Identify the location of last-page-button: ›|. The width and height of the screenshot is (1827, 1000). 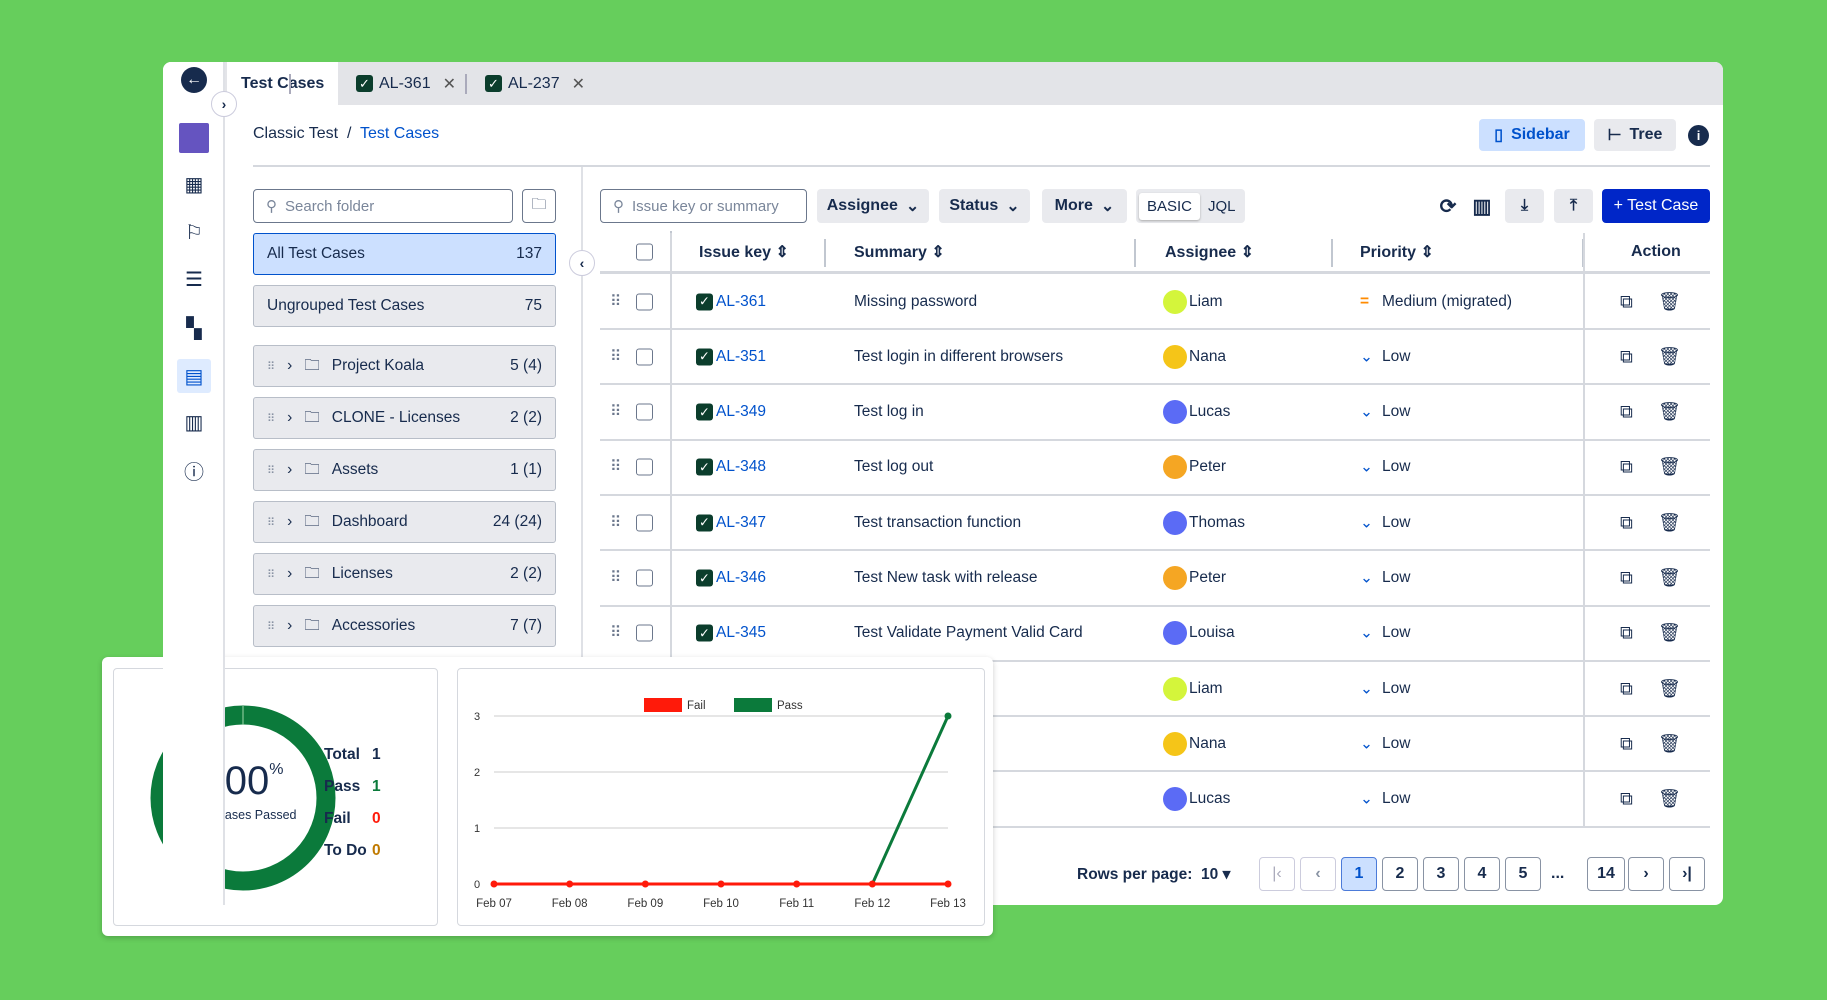
(1687, 874).